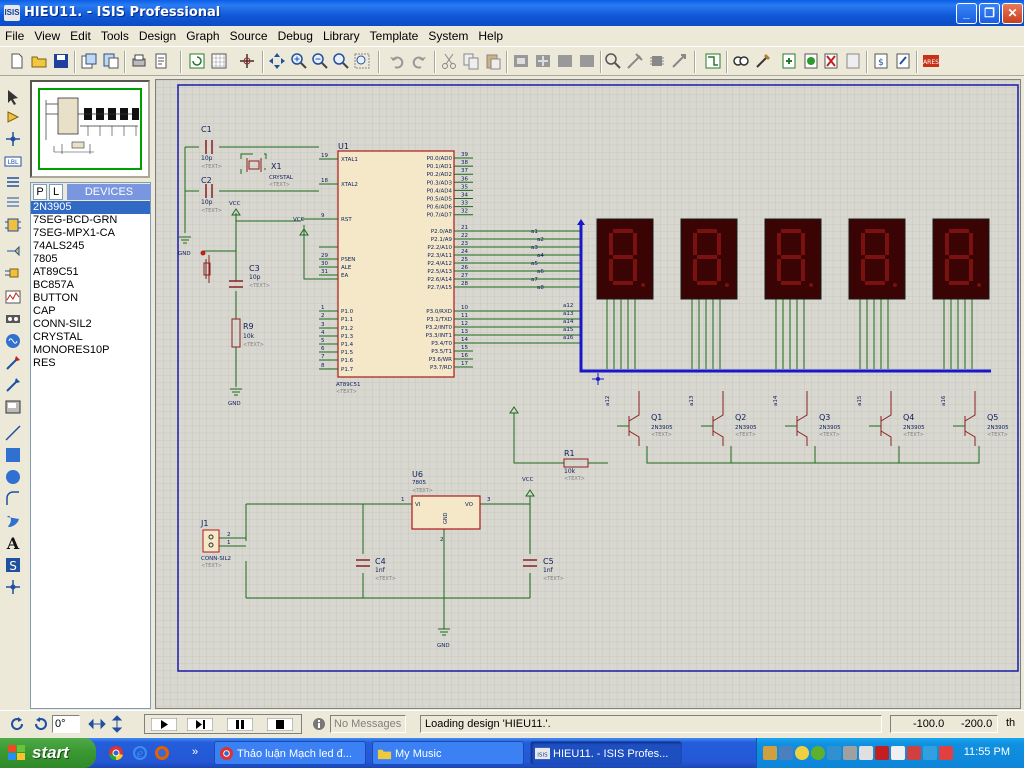 Image resolution: width=1024 pixels, height=768 pixels. I want to click on device-list-item: MONORES10P, so click(90, 350).